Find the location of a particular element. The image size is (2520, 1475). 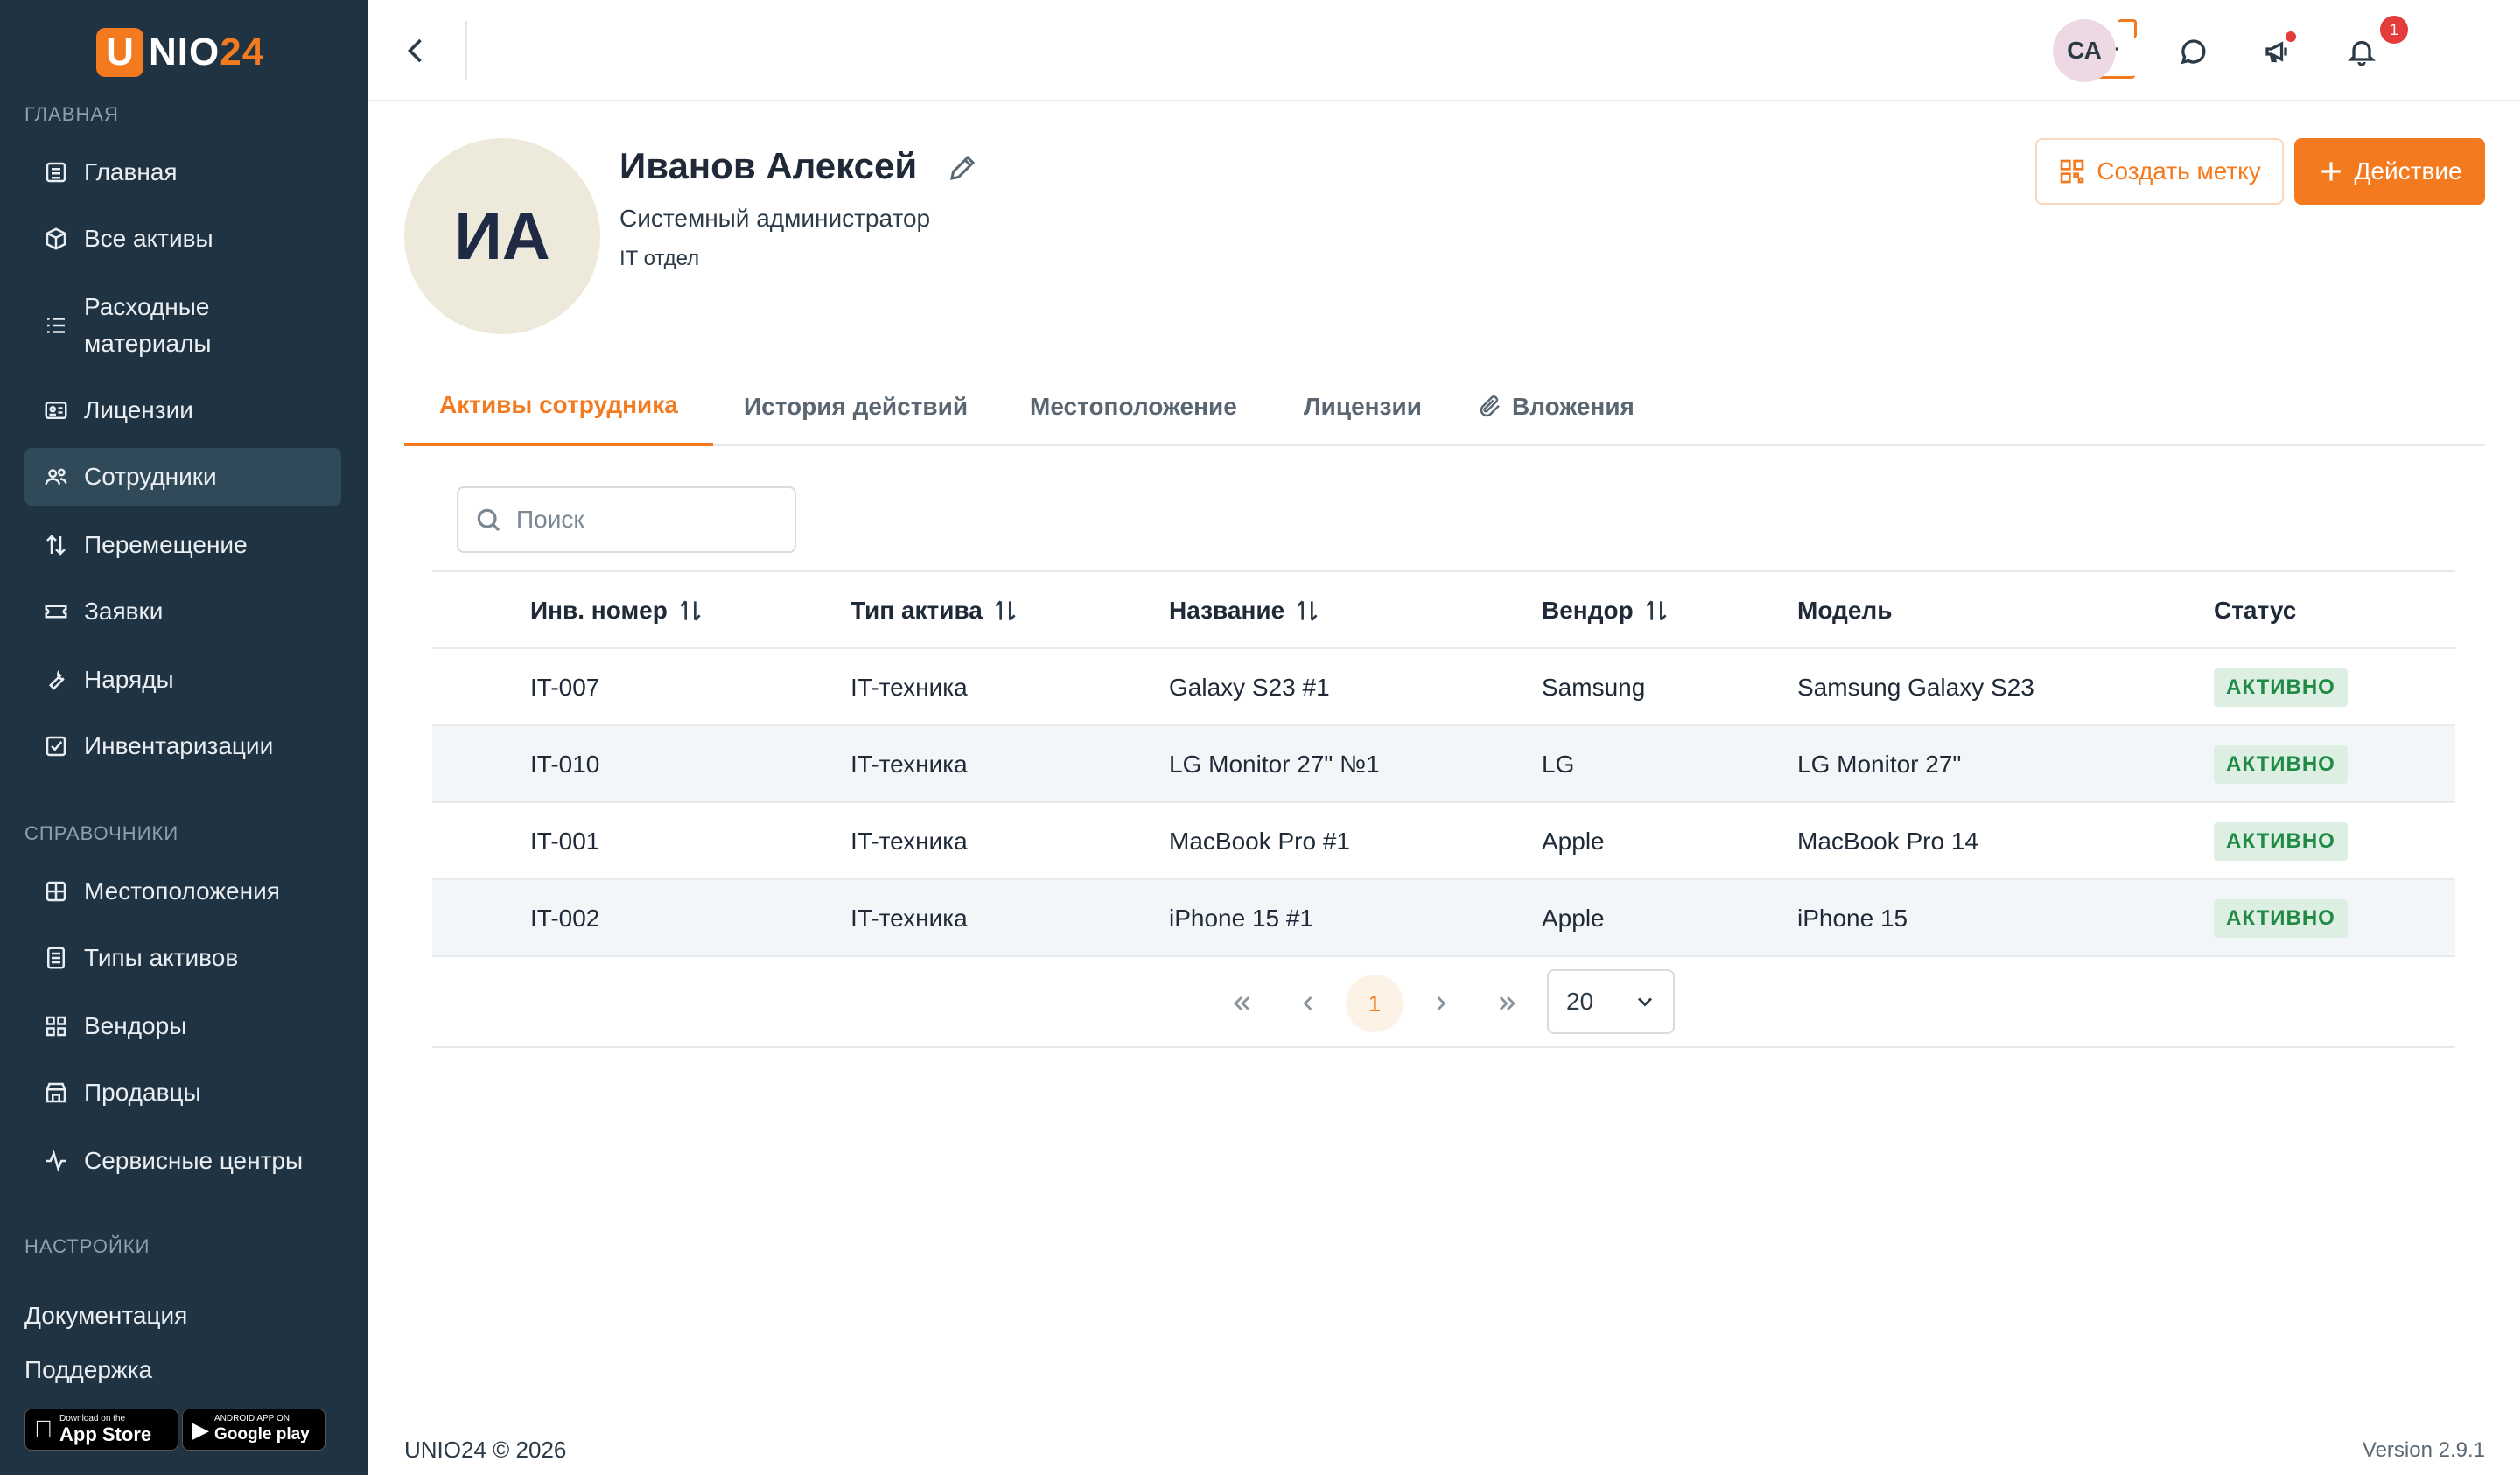

sidebar-item-label: Лицензии is located at coordinates (138, 409).